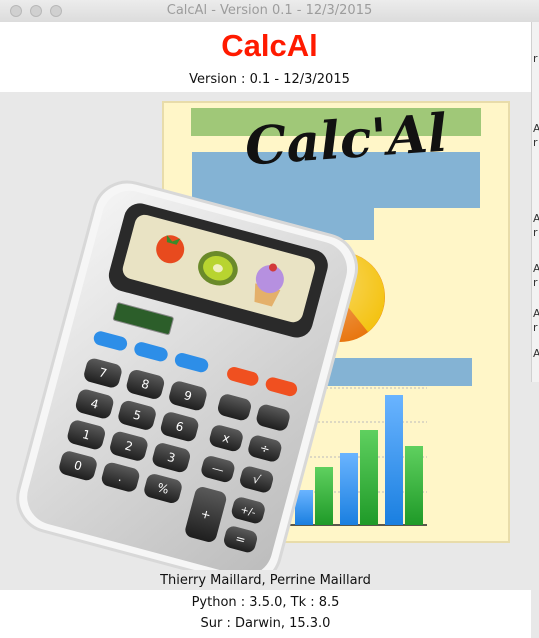 This screenshot has width=539, height=638. I want to click on title-bar: CalcAl - Version 0.1 - 12/3/2015, so click(269, 11).